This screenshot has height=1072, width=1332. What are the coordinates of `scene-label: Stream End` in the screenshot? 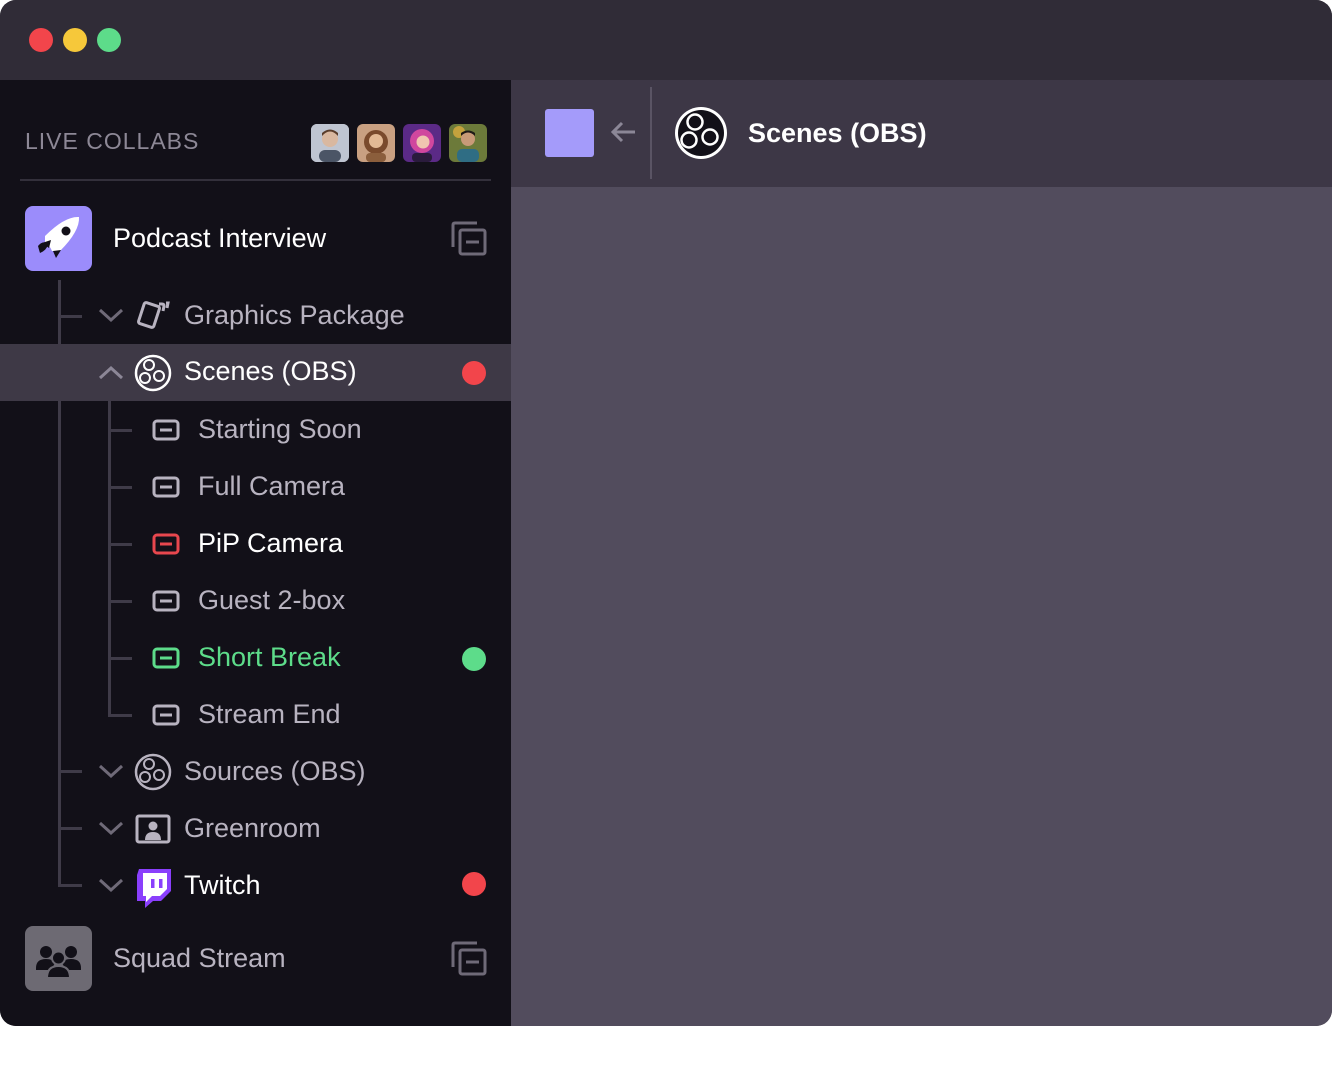 It's located at (269, 714).